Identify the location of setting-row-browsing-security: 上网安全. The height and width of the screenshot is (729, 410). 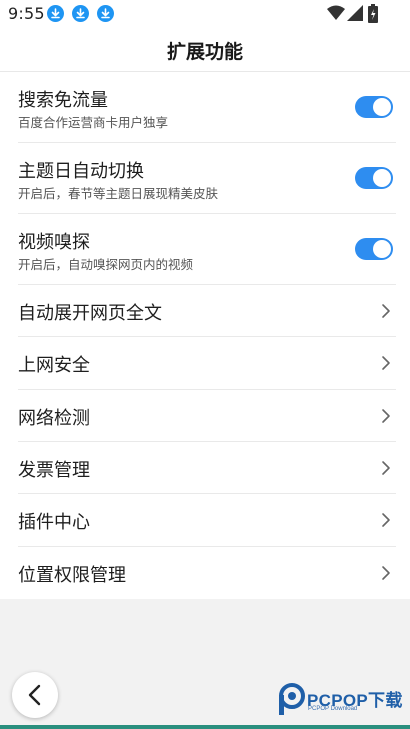
(205, 363).